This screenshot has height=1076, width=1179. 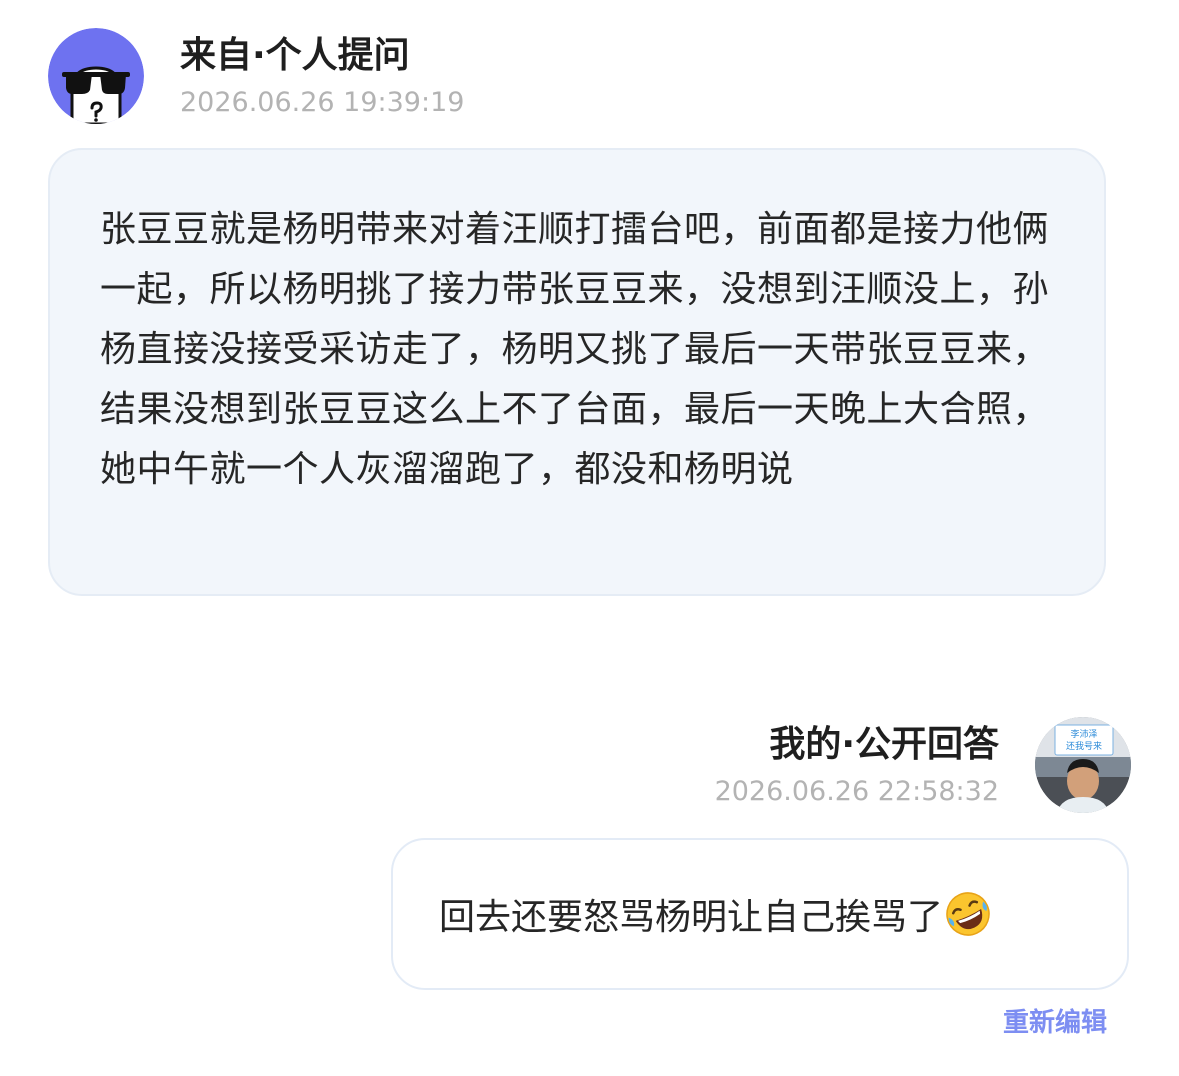 I want to click on answer-bubble: 回去还要怒骂杨明让自己挨骂了, so click(x=760, y=914).